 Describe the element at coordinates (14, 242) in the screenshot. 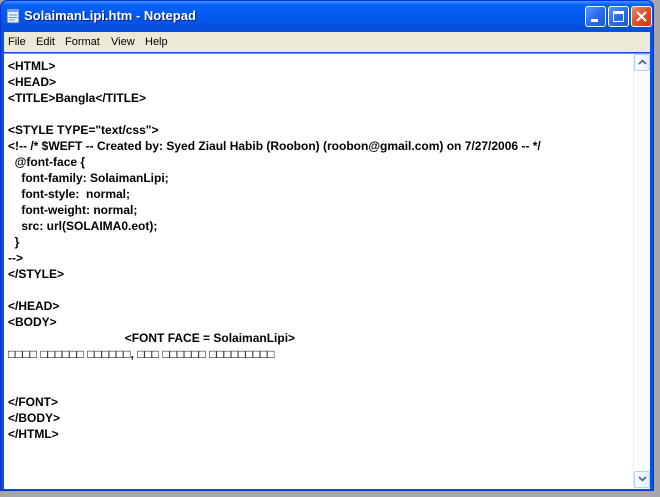

I see `text-line: }` at that location.